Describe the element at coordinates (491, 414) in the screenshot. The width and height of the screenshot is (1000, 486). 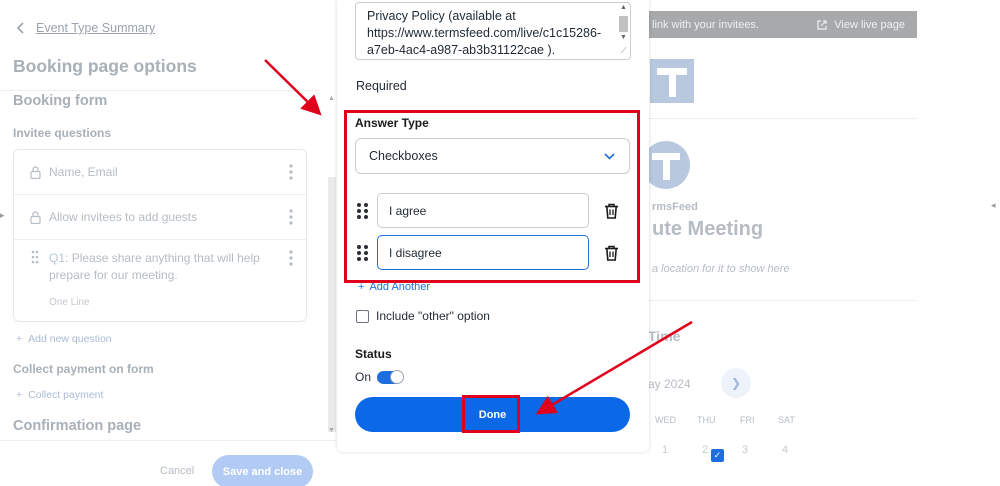
I see `annotation-highlight-done` at that location.